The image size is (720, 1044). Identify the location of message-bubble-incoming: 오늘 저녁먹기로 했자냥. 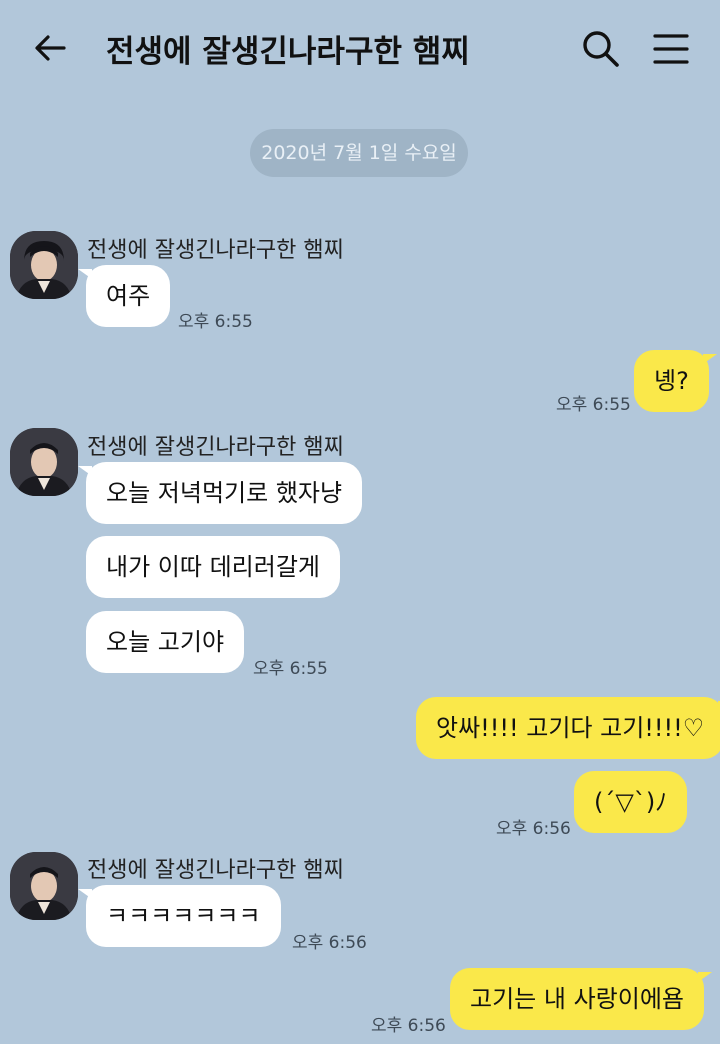
(220, 493).